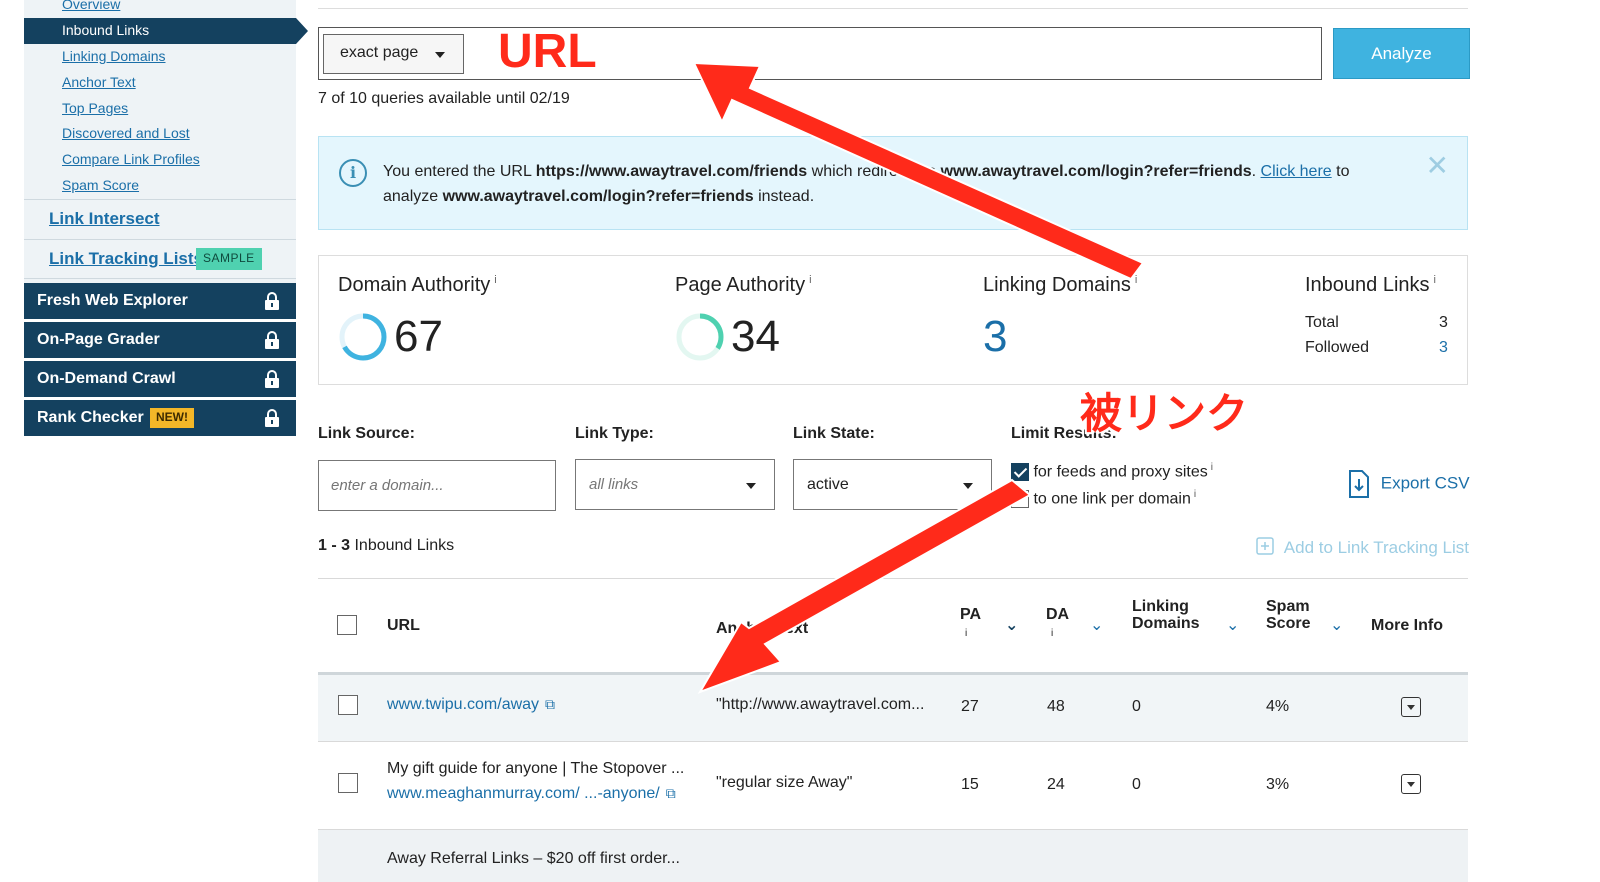  What do you see at coordinates (444, 98) in the screenshot?
I see `query-quota-text: 7 of 10 queries available until 02/19` at bounding box center [444, 98].